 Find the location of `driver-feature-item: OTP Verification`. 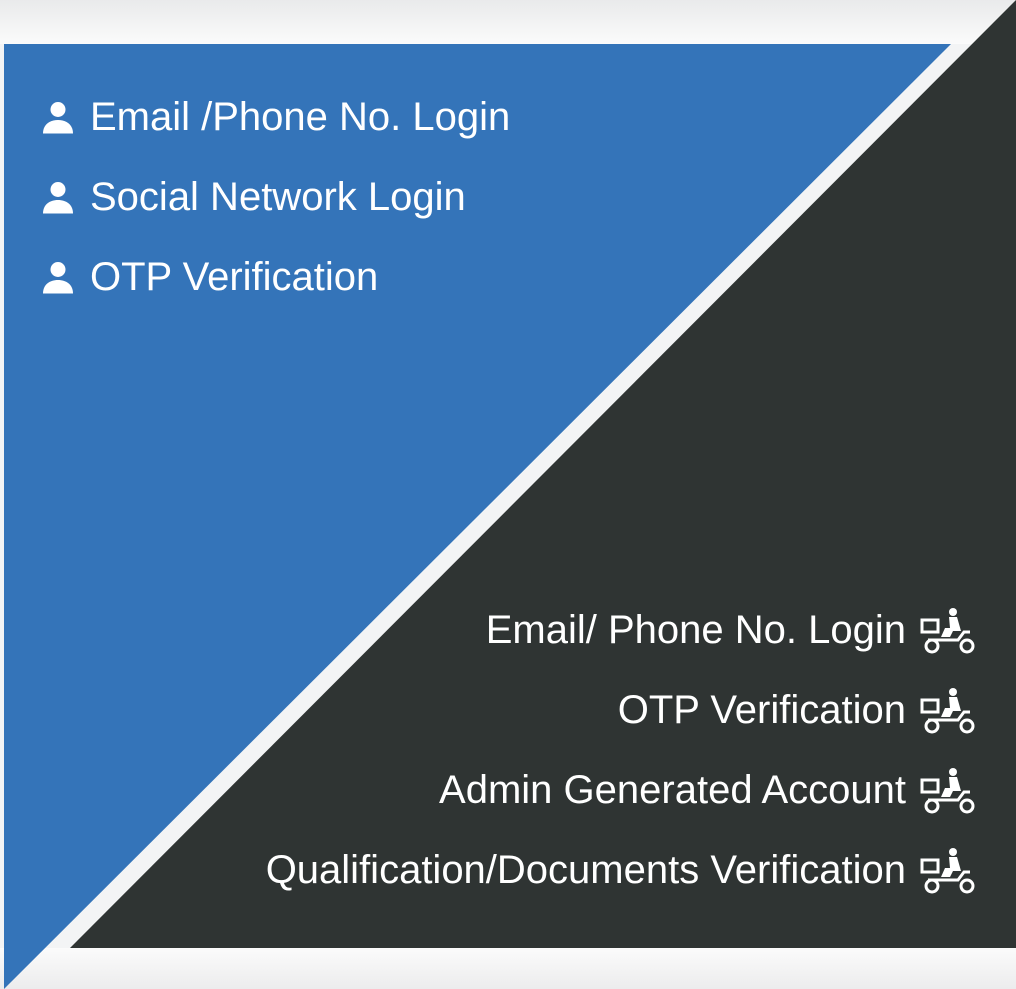

driver-feature-item: OTP Verification is located at coordinates (621, 710).